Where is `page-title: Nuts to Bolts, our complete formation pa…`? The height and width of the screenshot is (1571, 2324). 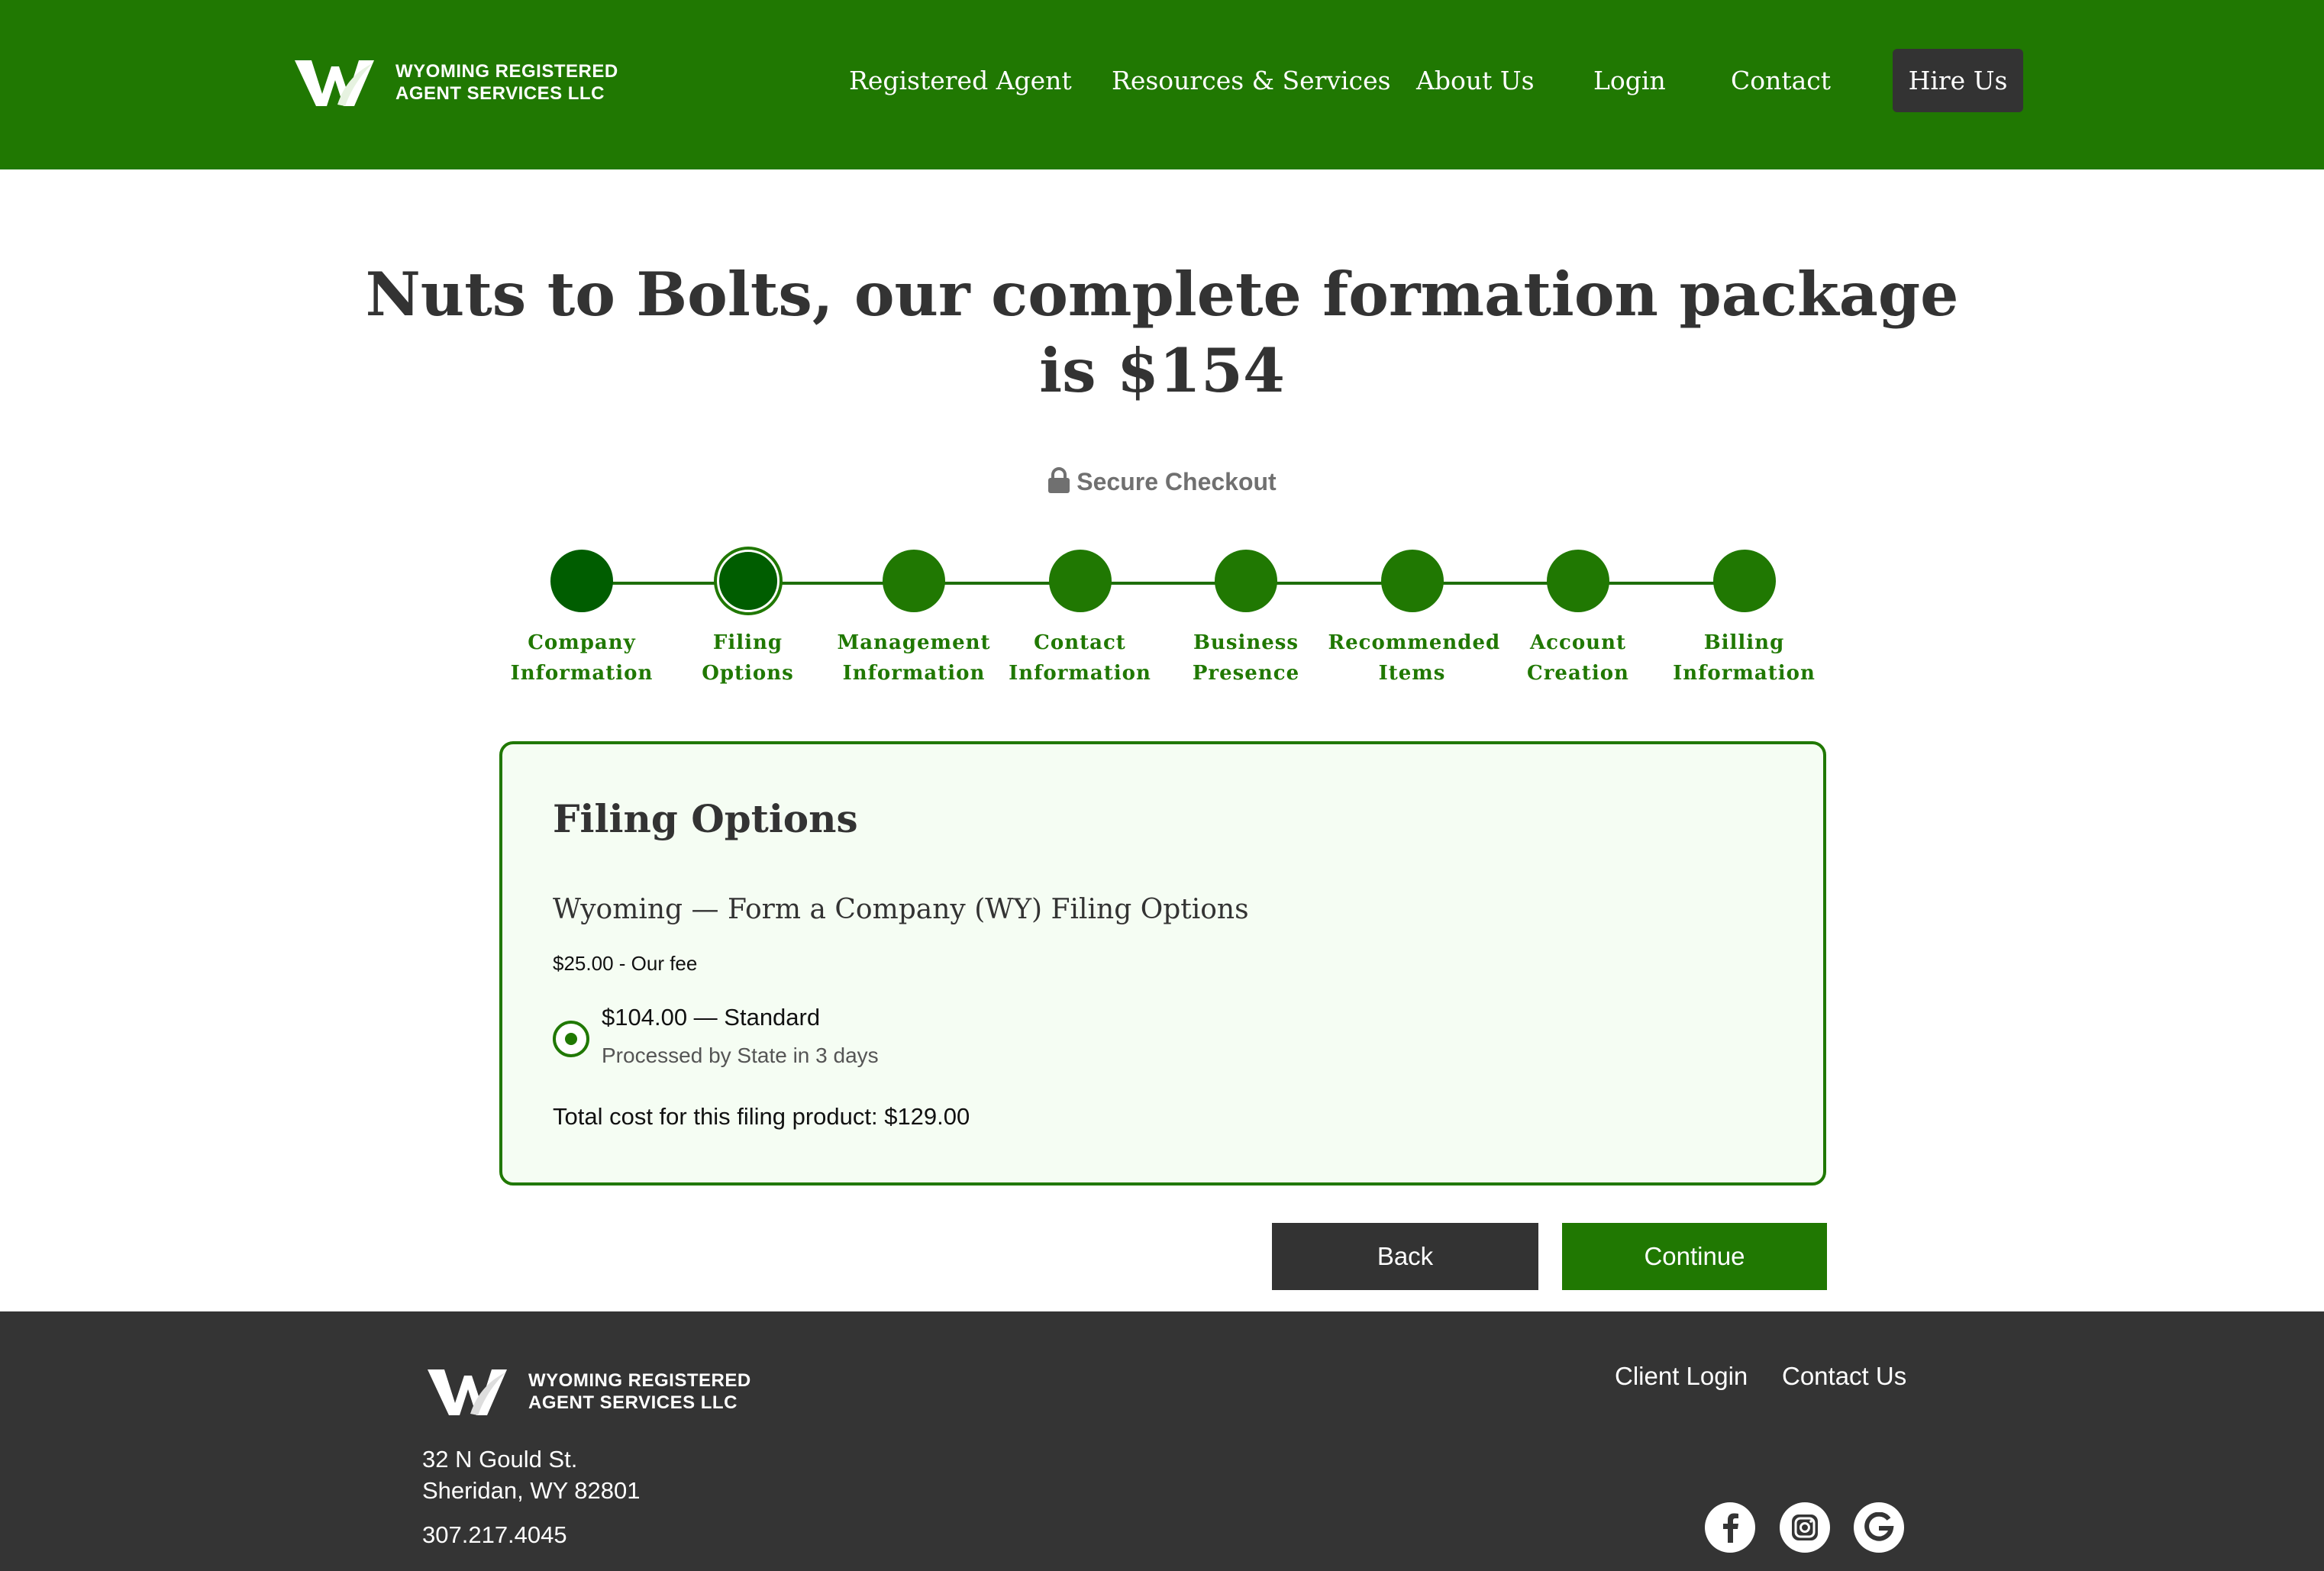 page-title: Nuts to Bolts, our complete formation pa… is located at coordinates (1162, 332).